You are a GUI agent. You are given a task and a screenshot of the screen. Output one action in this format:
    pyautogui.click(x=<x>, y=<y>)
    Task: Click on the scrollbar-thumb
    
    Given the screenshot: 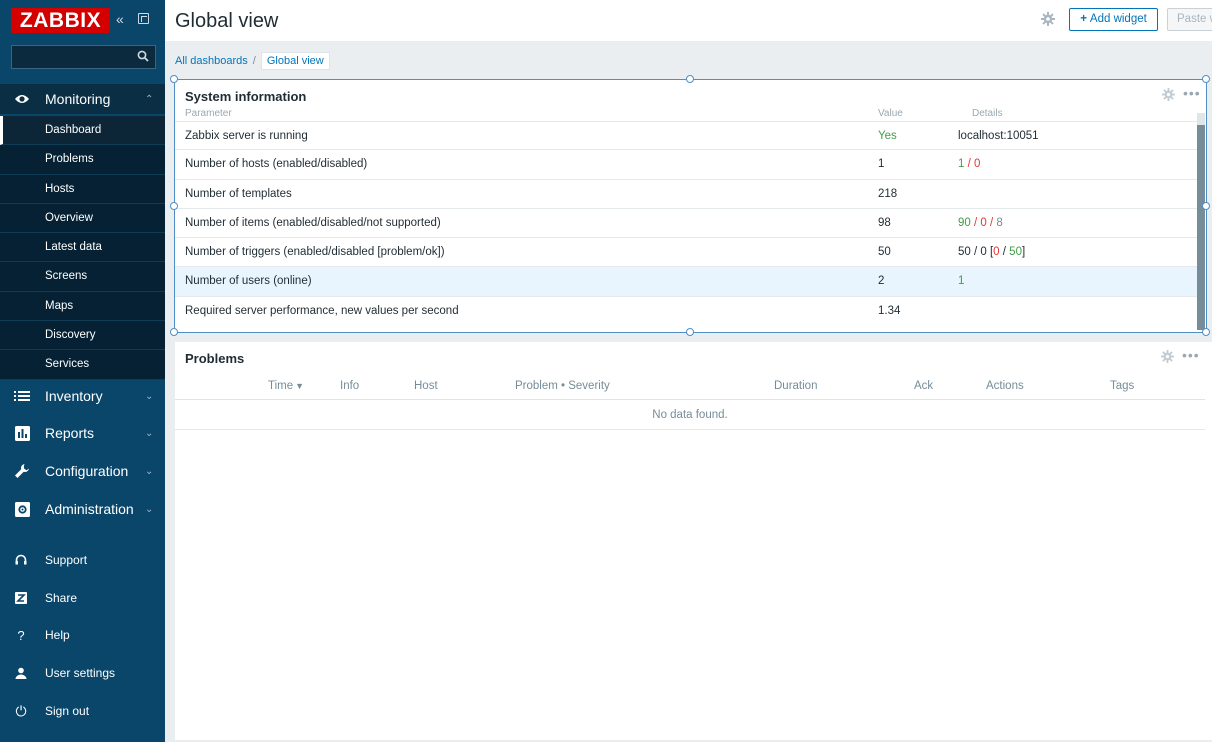 What is the action you would take?
    pyautogui.click(x=1201, y=227)
    